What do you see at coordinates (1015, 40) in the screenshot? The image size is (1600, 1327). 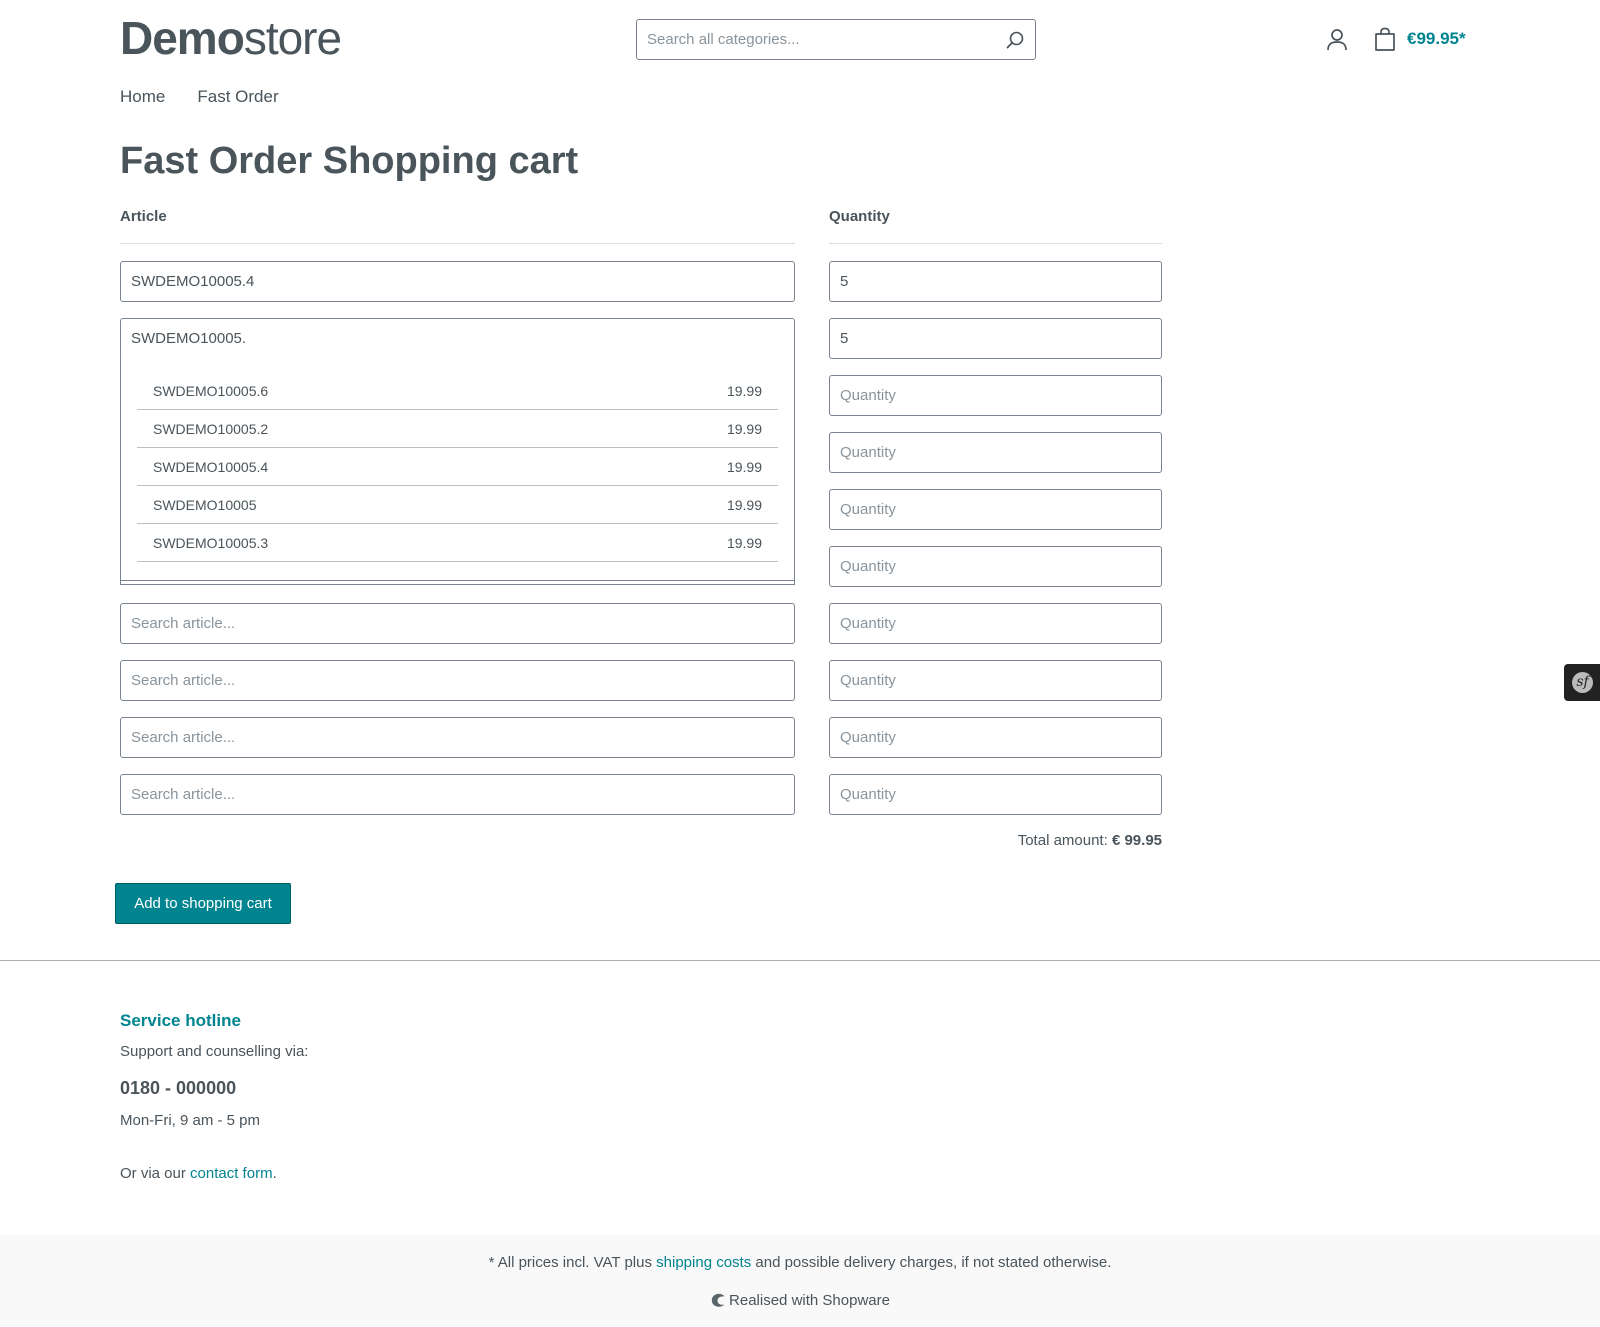 I see `search-icon` at bounding box center [1015, 40].